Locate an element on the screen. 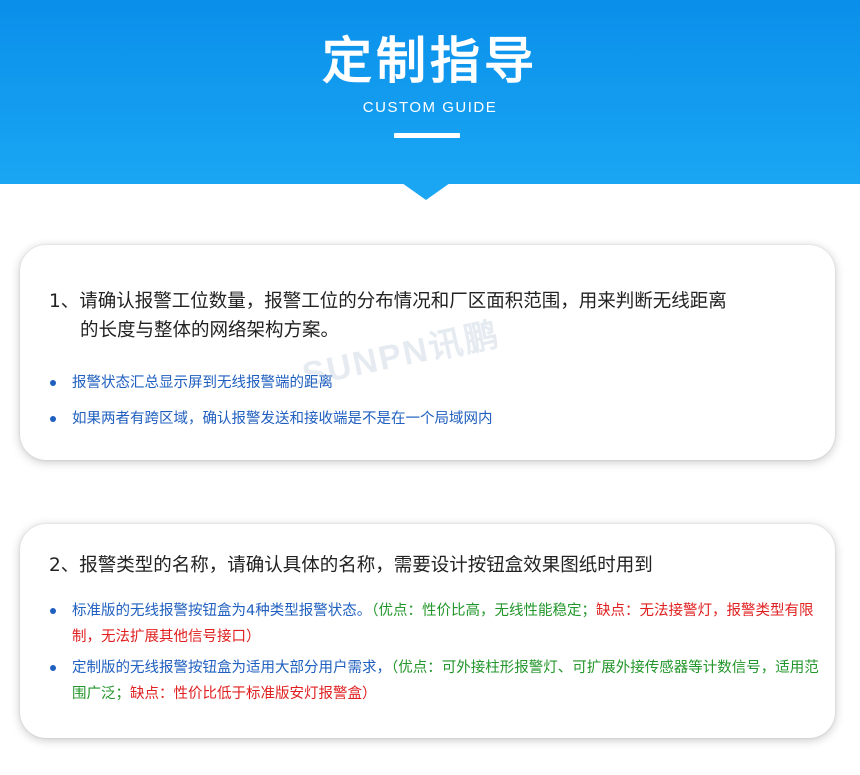  bullet-main-text: 标准版的无线报警按钮盒为4种类型报警状态。 is located at coordinates (222, 611).